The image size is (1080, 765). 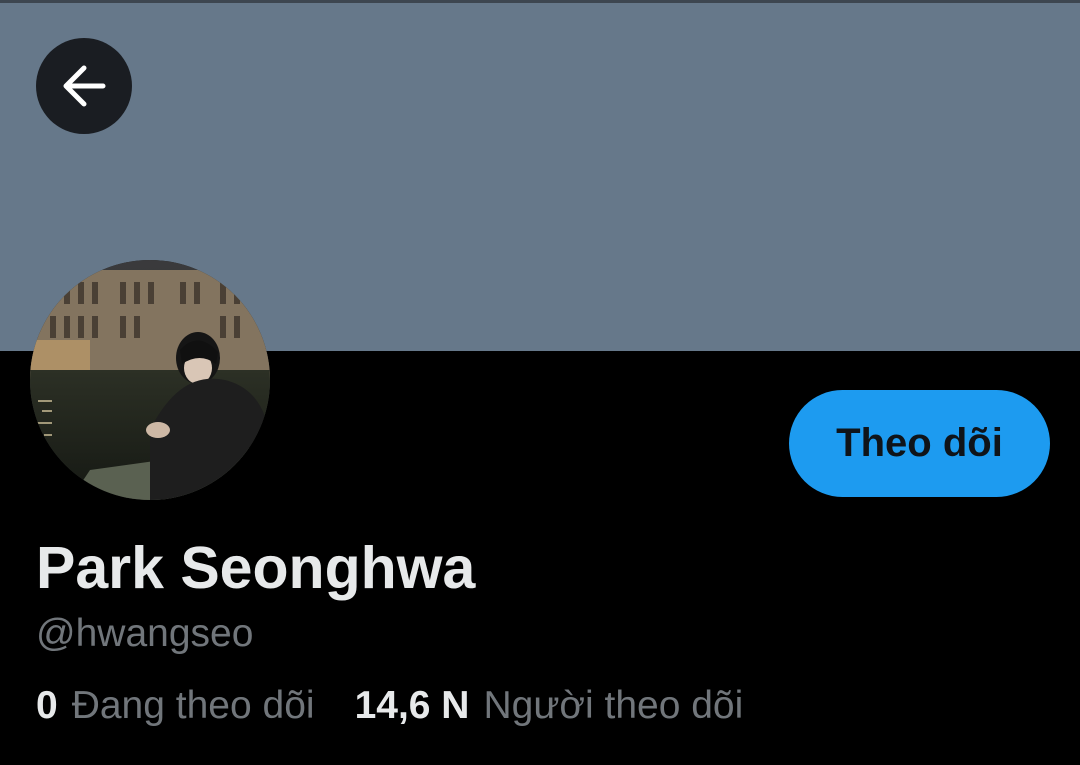 What do you see at coordinates (47, 705) in the screenshot?
I see `following-count: 0` at bounding box center [47, 705].